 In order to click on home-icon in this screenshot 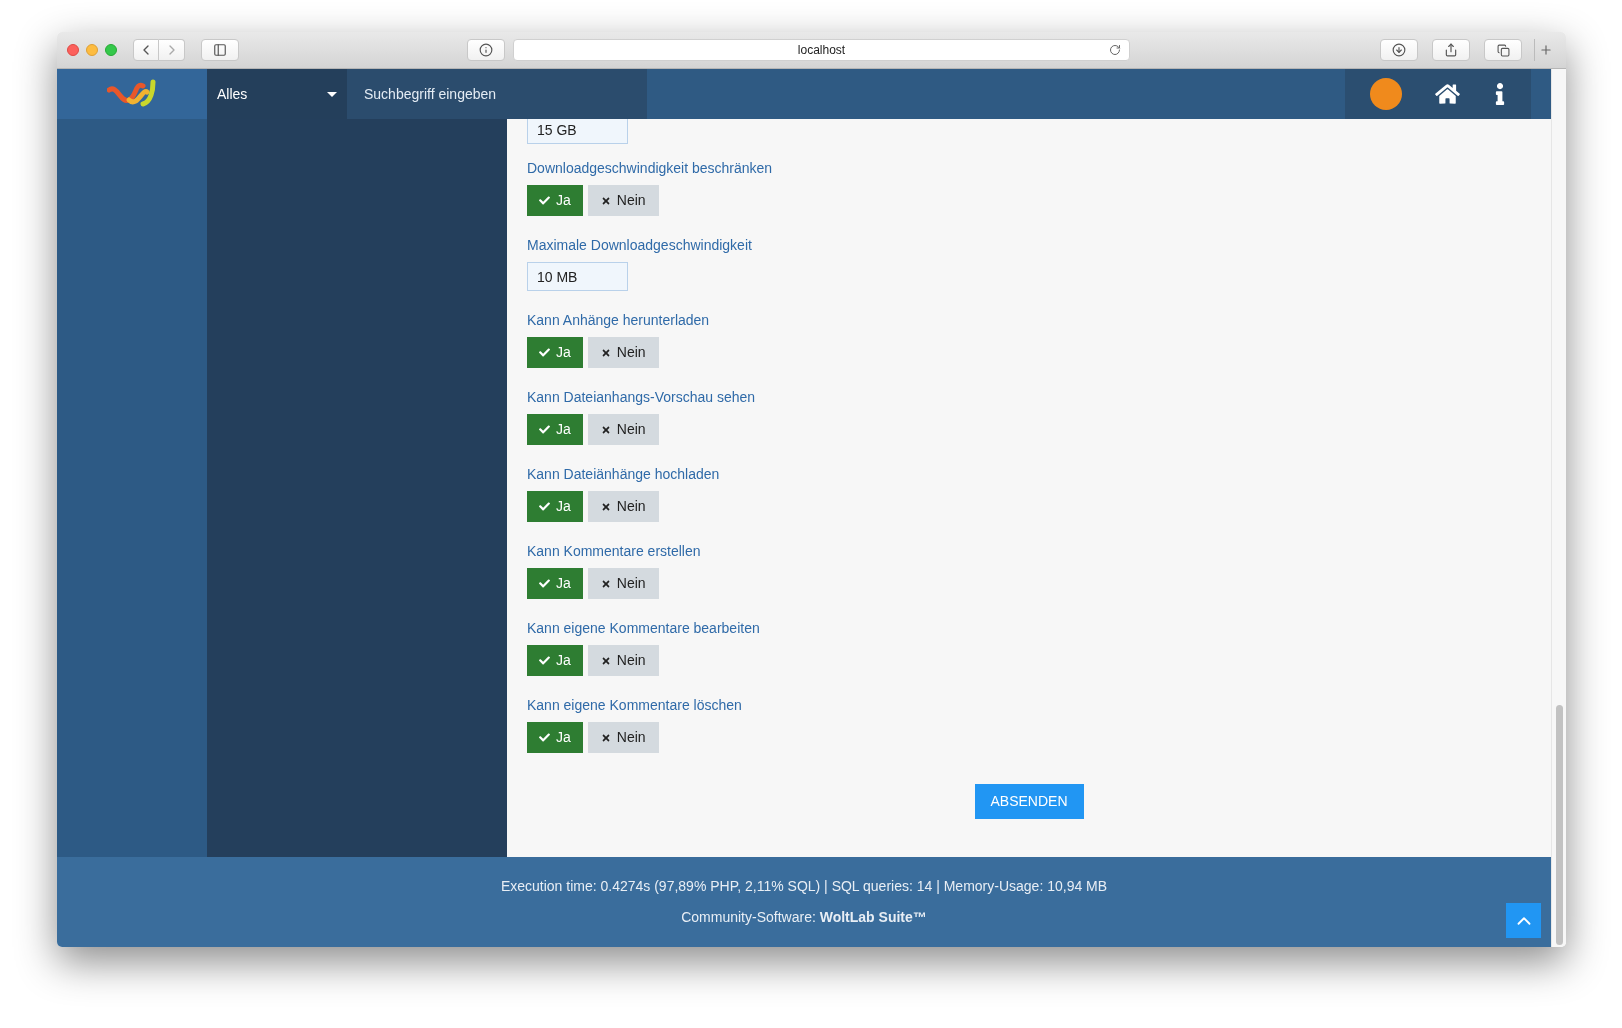, I will do `click(1448, 94)`.